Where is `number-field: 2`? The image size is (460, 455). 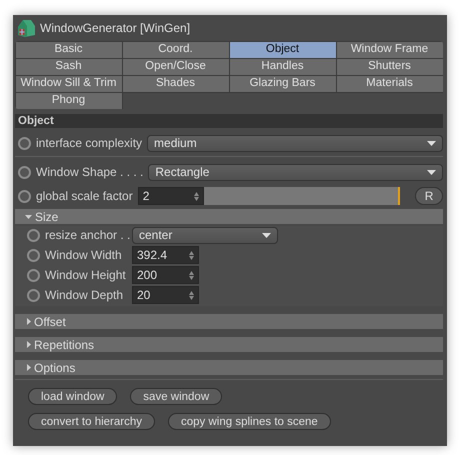
number-field: 2 is located at coordinates (171, 196).